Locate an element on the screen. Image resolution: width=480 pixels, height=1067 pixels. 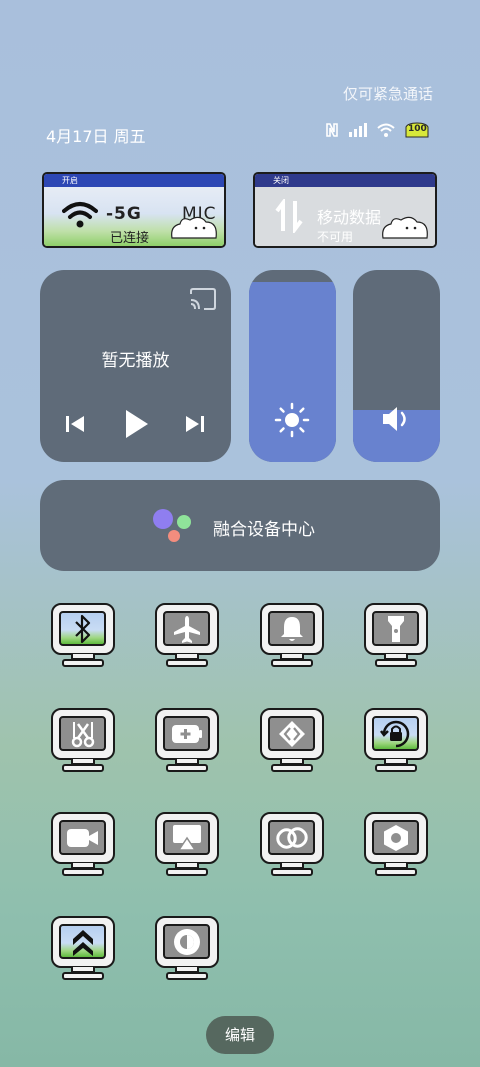
toggle-link is located at coordinates (292, 844).